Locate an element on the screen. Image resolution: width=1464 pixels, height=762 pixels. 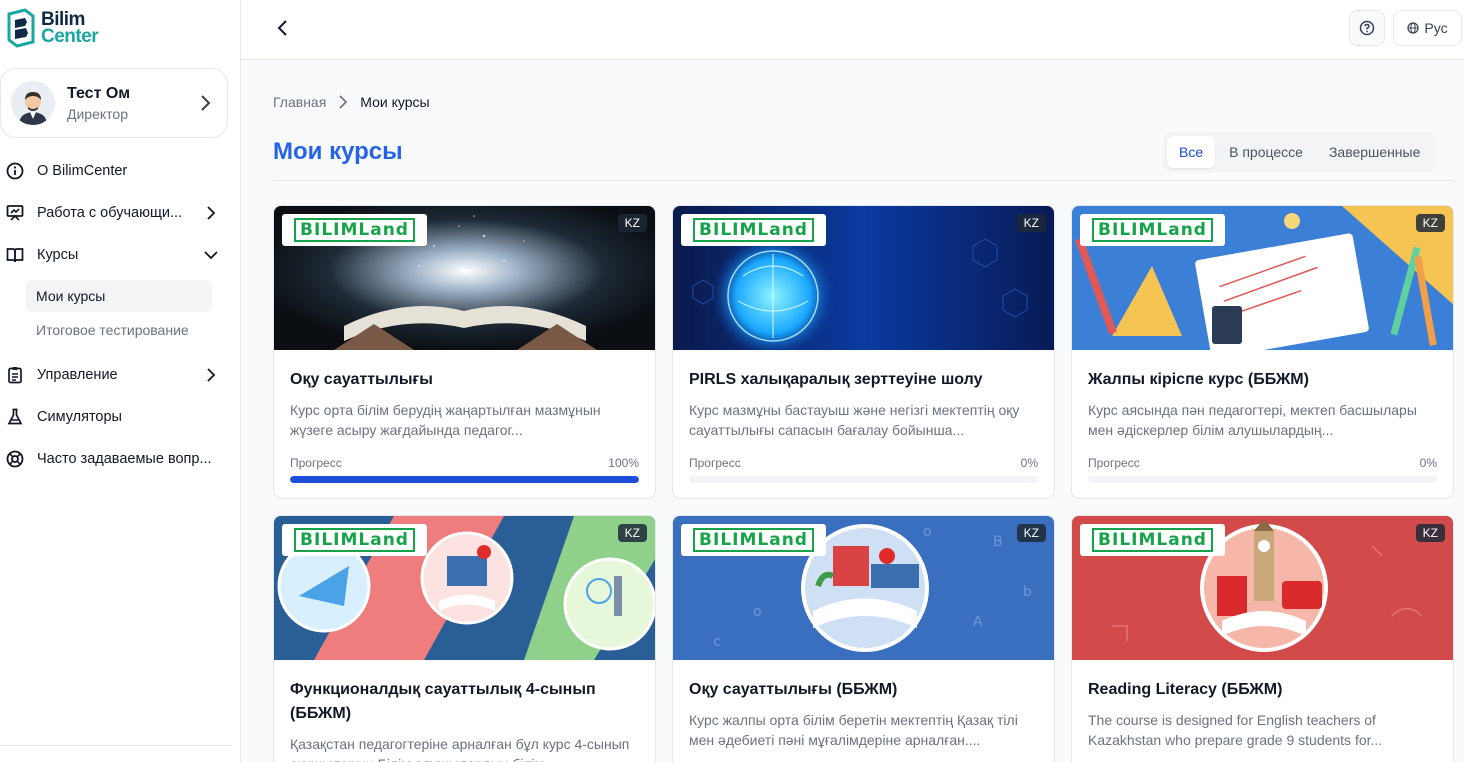
tab-all: Все is located at coordinates (1191, 152).